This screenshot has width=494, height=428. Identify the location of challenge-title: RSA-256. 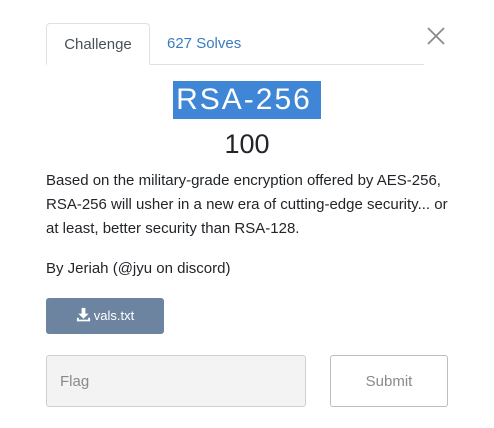
(247, 100).